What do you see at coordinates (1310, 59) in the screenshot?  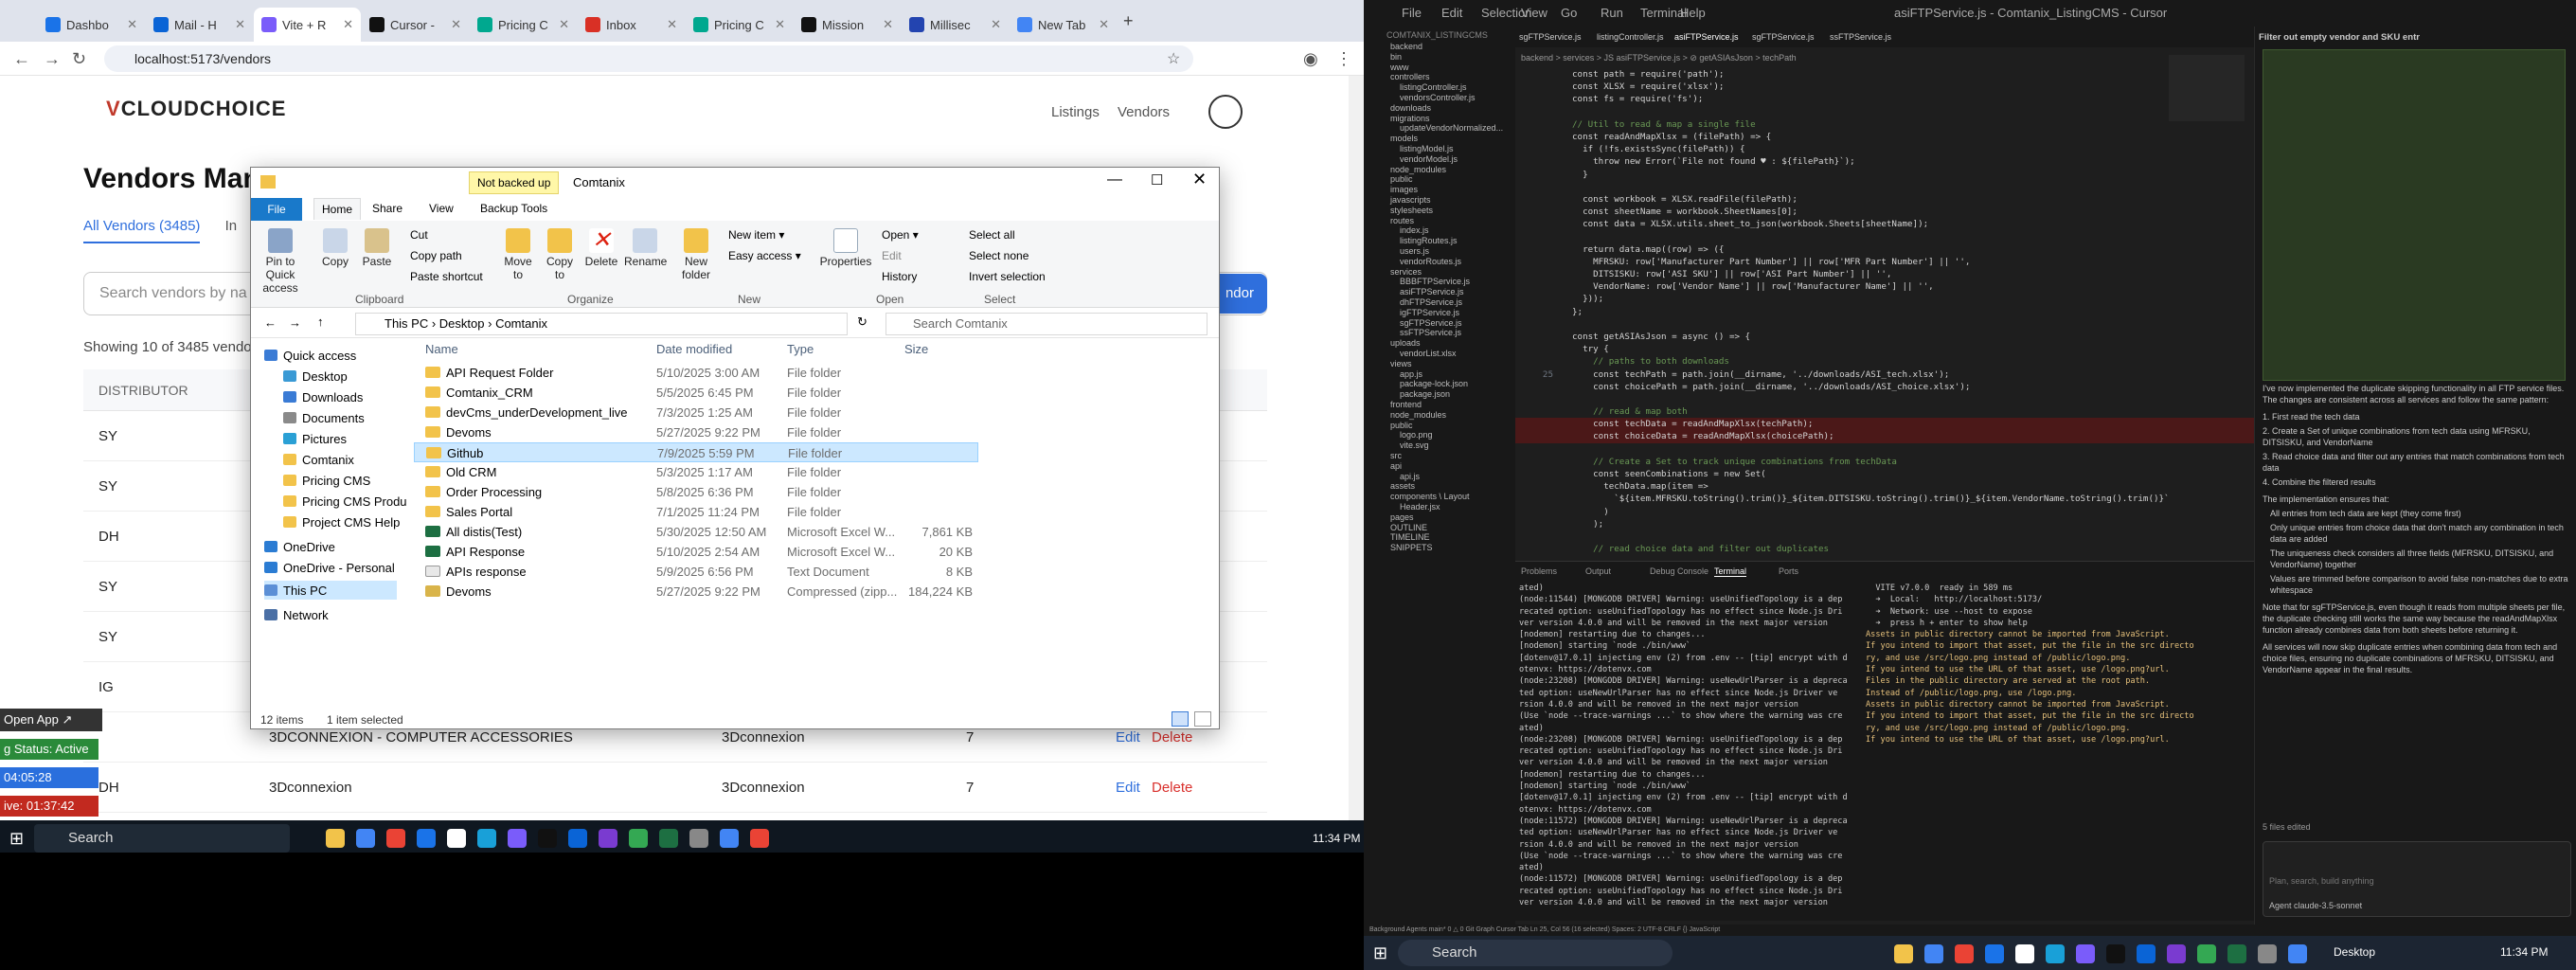 I see `profile-icon: ◉` at bounding box center [1310, 59].